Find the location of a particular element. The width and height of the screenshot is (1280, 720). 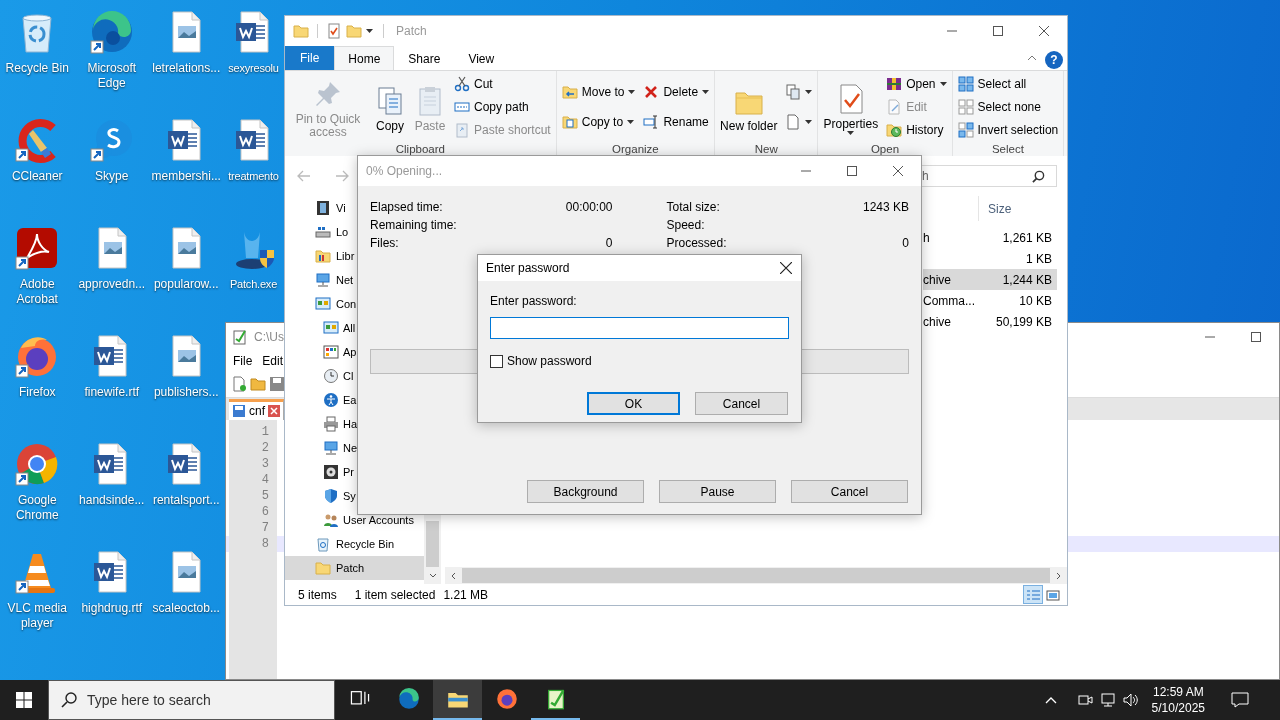

nav-item: Patch is located at coordinates (354, 568).